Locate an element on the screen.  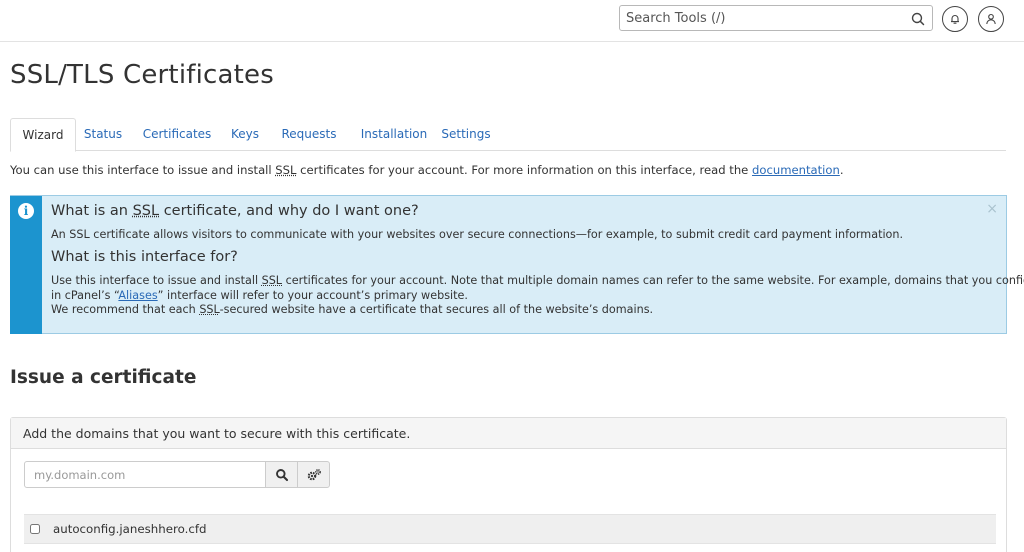
domain-search-button is located at coordinates (281, 474).